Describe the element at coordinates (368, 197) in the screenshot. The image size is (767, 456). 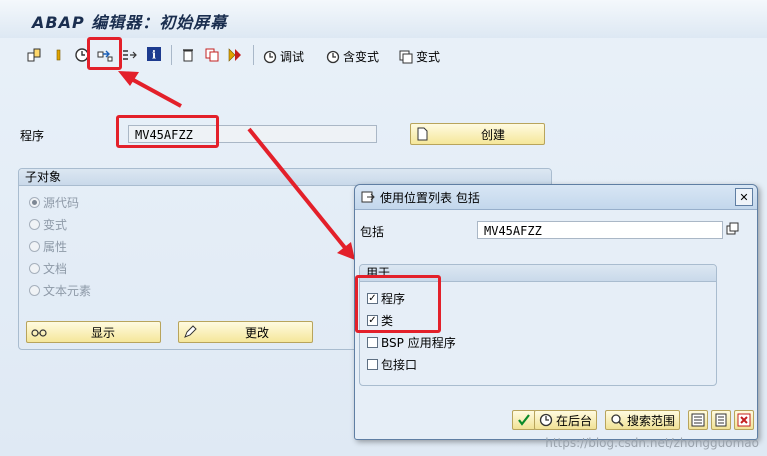
I see `dialog-icon` at that location.